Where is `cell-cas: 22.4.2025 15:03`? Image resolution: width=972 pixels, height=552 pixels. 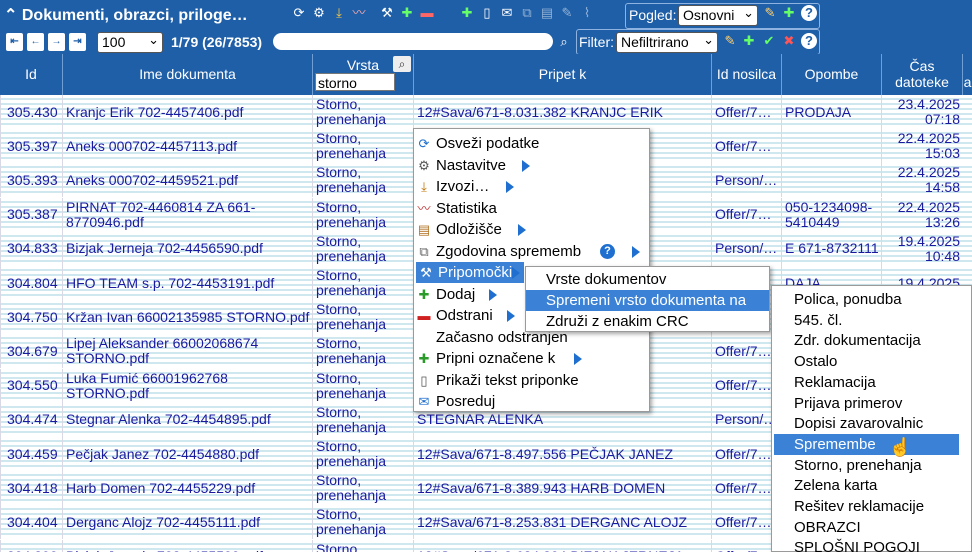 cell-cas: 22.4.2025 15:03 is located at coordinates (921, 146).